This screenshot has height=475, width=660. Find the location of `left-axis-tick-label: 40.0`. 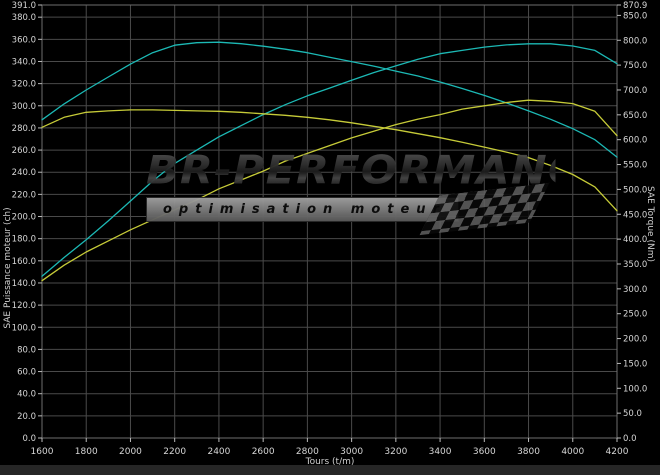

left-axis-tick-label: 40.0 is located at coordinates (26, 395).